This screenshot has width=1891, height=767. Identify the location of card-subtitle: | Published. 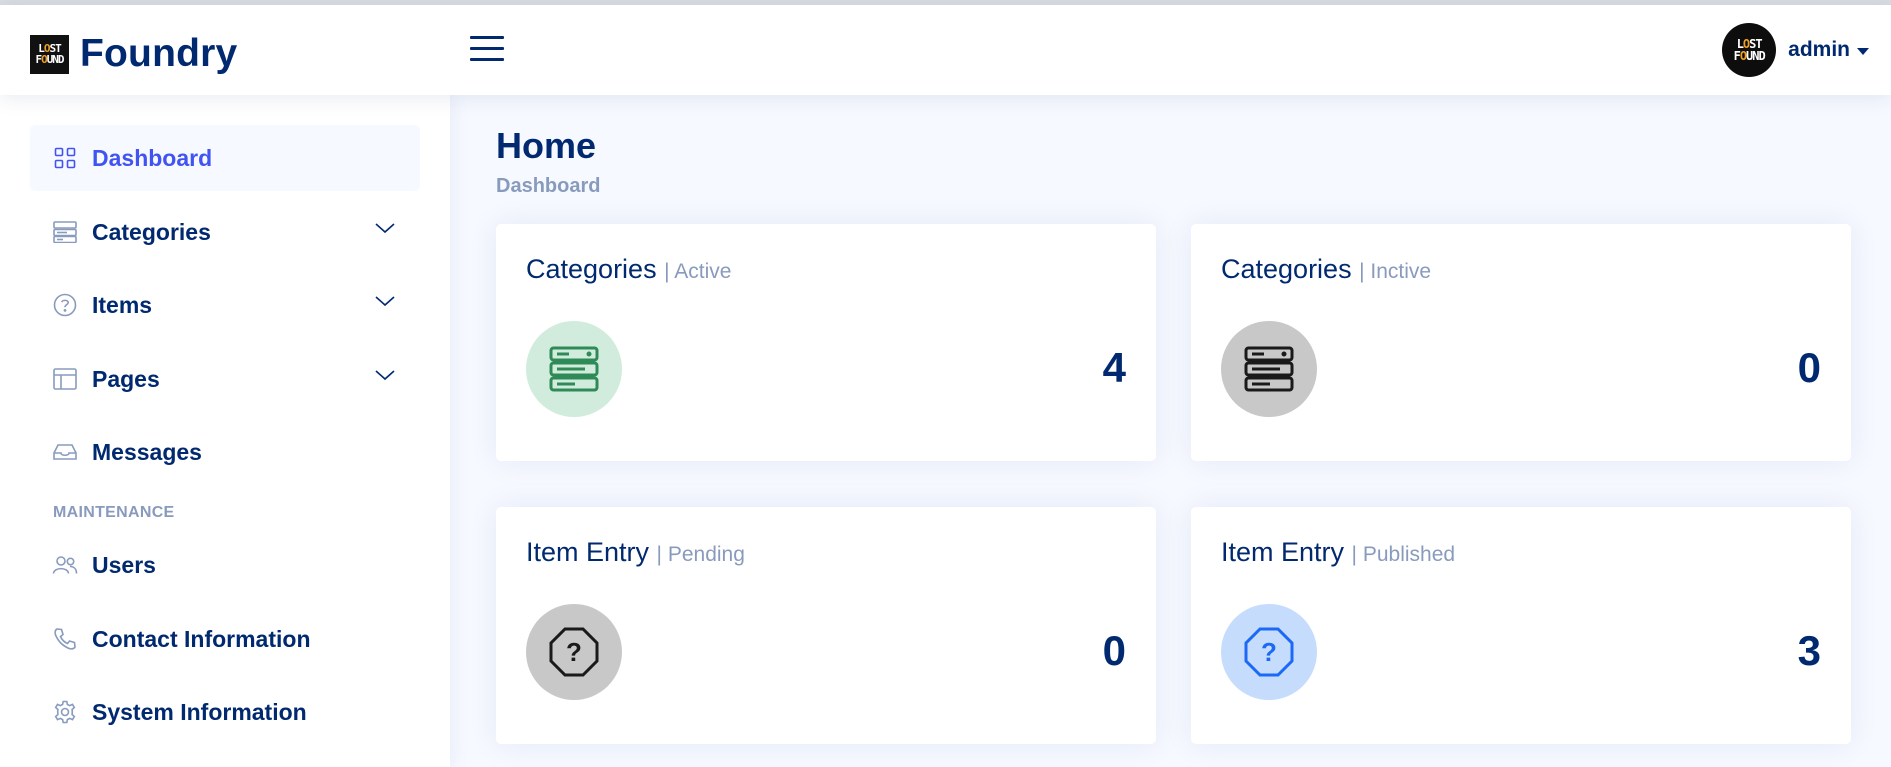
(1403, 554).